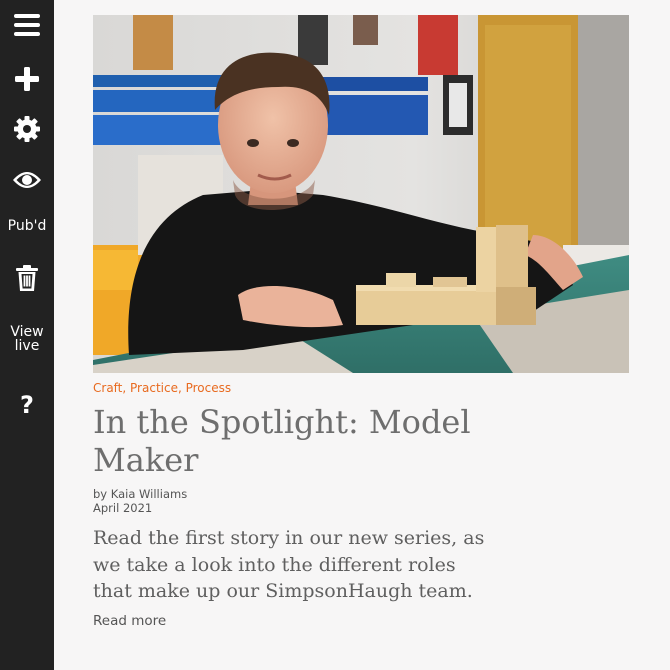 This screenshot has width=670, height=670. I want to click on category-link-practice: Practice, so click(154, 388).